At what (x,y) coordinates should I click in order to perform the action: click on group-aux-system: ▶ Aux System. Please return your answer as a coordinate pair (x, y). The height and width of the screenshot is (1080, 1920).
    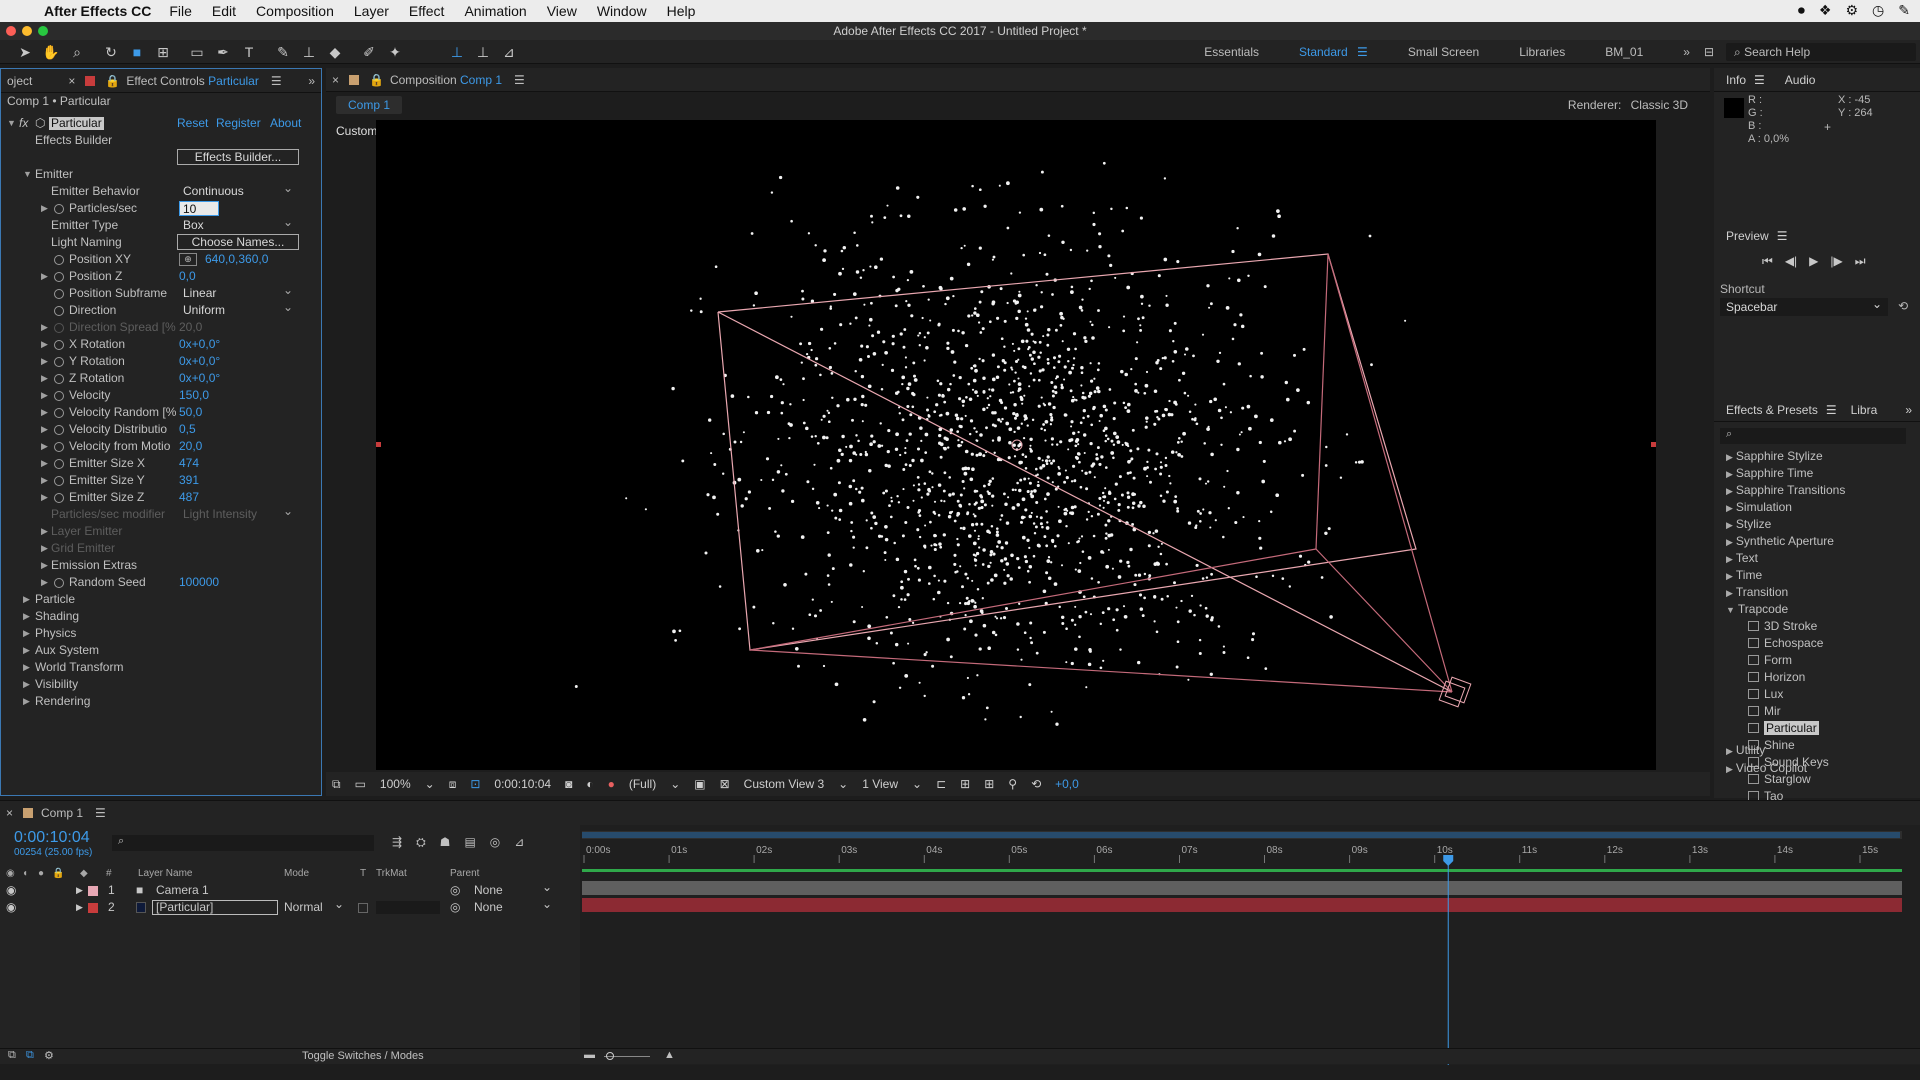
    Looking at the image, I should click on (160, 650).